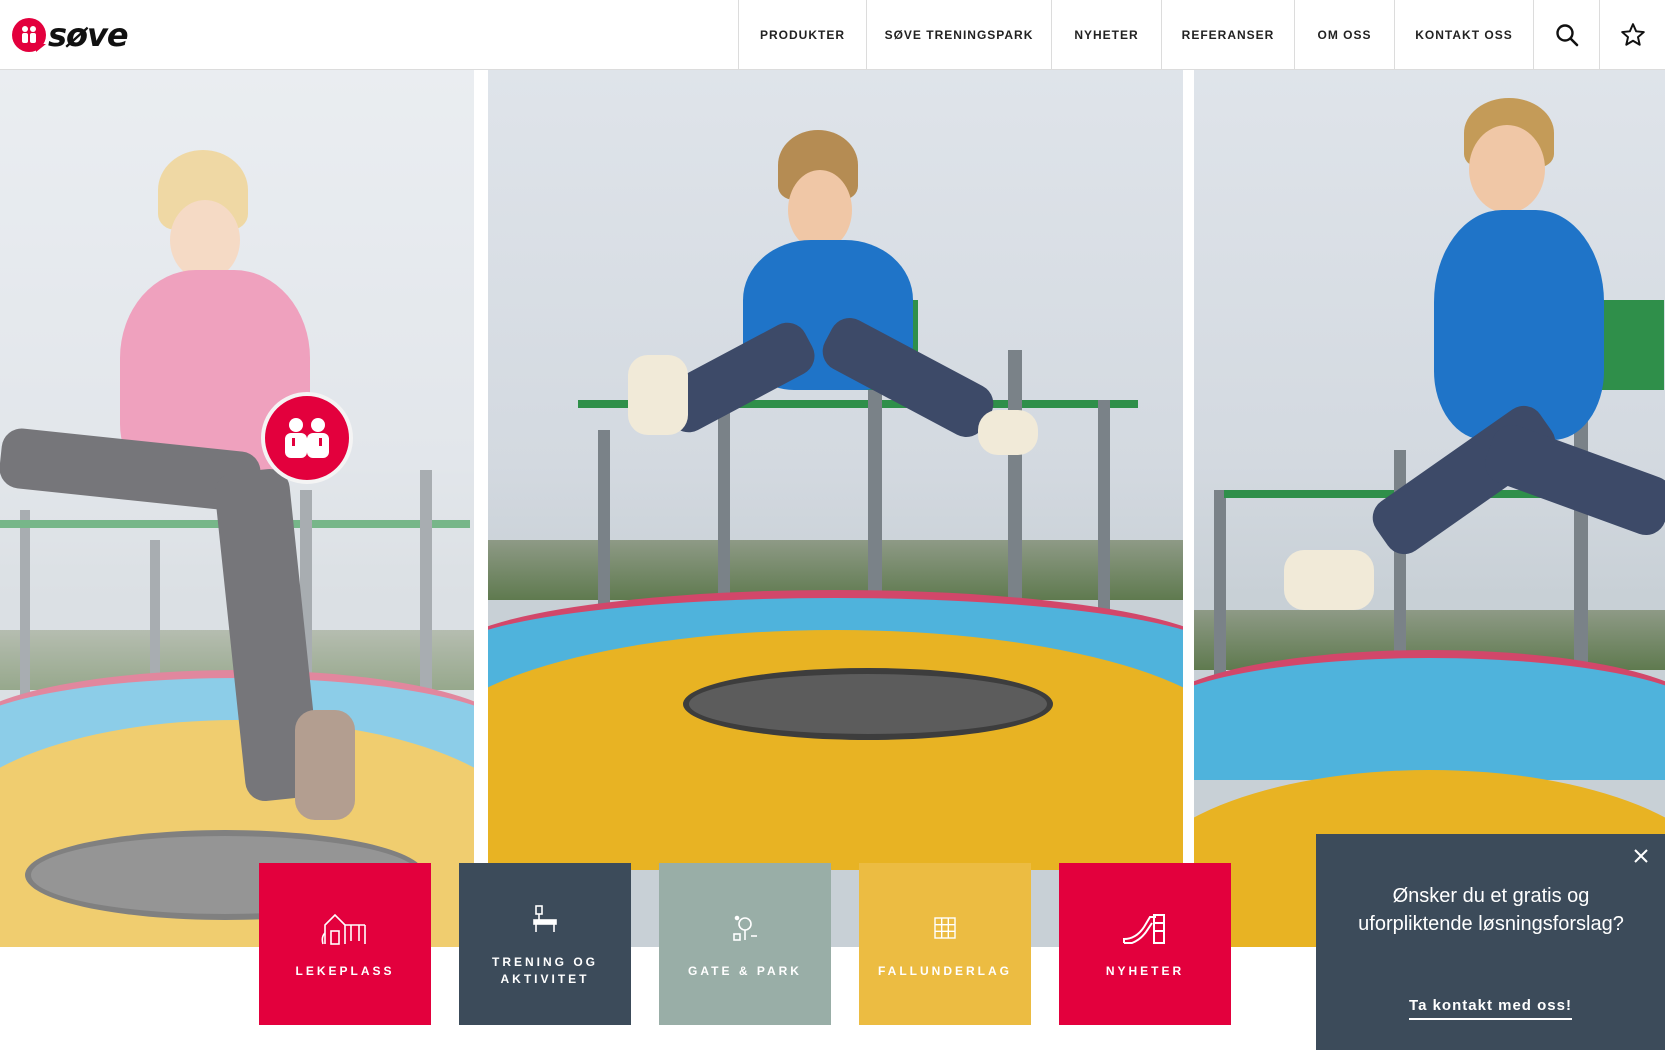  I want to click on tile-nyheter-label: NYHETER, so click(1145, 970).